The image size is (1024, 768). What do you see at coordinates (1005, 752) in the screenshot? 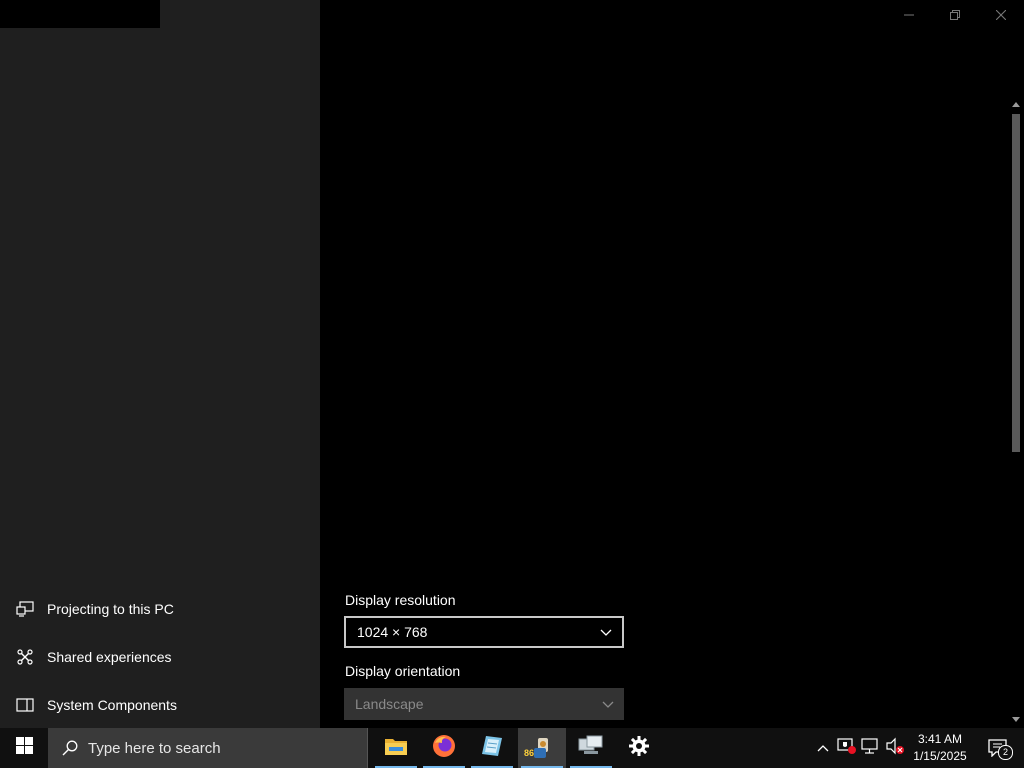
I see `notification-count-badge: 2` at bounding box center [1005, 752].